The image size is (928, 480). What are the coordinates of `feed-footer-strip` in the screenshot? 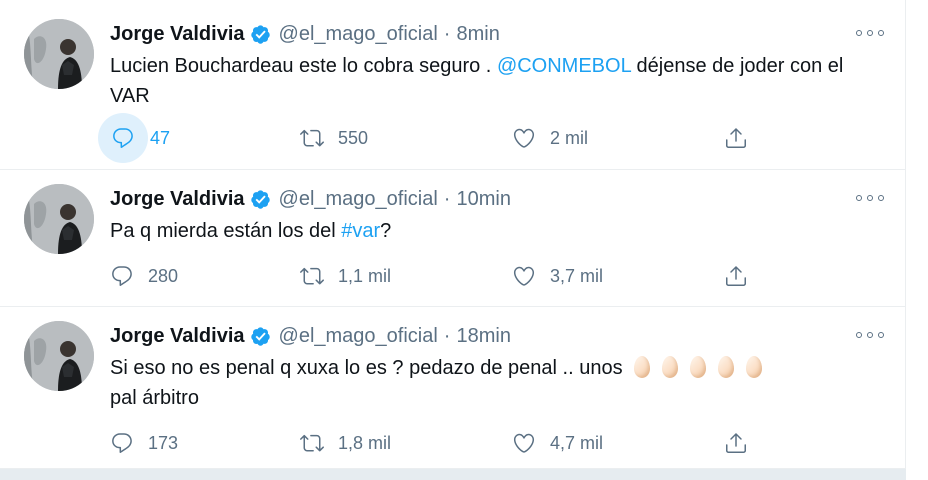 It's located at (453, 474).